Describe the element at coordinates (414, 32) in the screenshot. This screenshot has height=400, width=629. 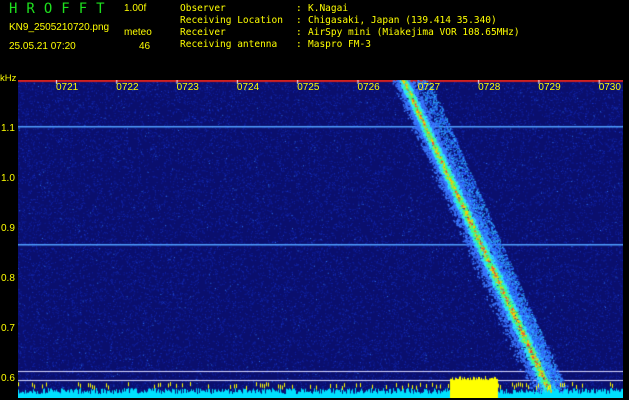
I see `info-value: AirSpy mini (Miakejima VOR 108.65MHz)` at that location.